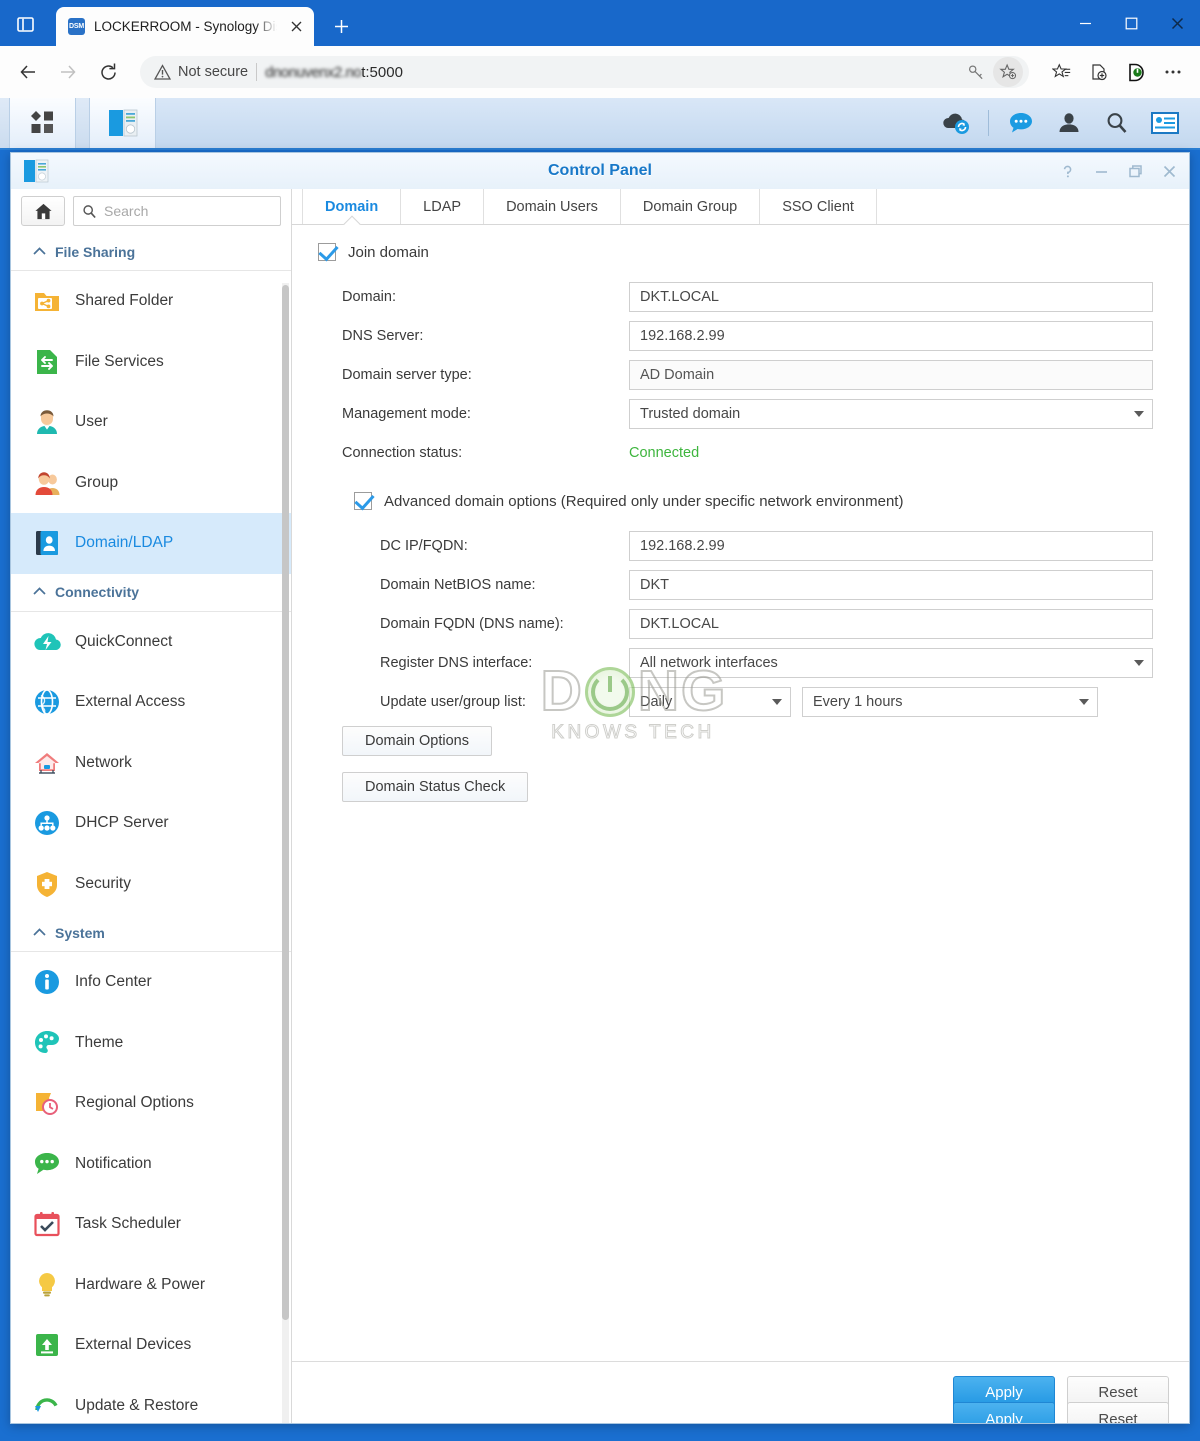 The width and height of the screenshot is (1200, 1441). What do you see at coordinates (47, 1103) in the screenshot?
I see `regional-options-icon` at bounding box center [47, 1103].